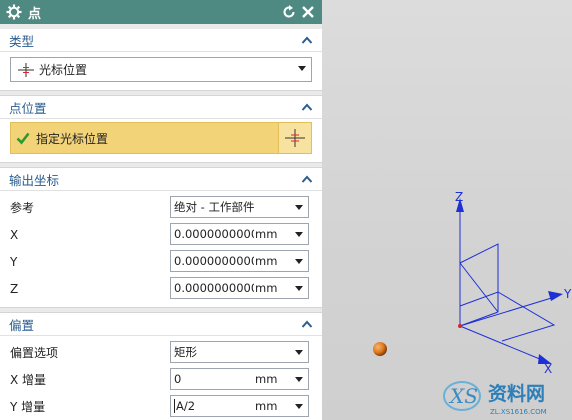  What do you see at coordinates (28, 380) in the screenshot?
I see `x-increment-label: X 增量` at bounding box center [28, 380].